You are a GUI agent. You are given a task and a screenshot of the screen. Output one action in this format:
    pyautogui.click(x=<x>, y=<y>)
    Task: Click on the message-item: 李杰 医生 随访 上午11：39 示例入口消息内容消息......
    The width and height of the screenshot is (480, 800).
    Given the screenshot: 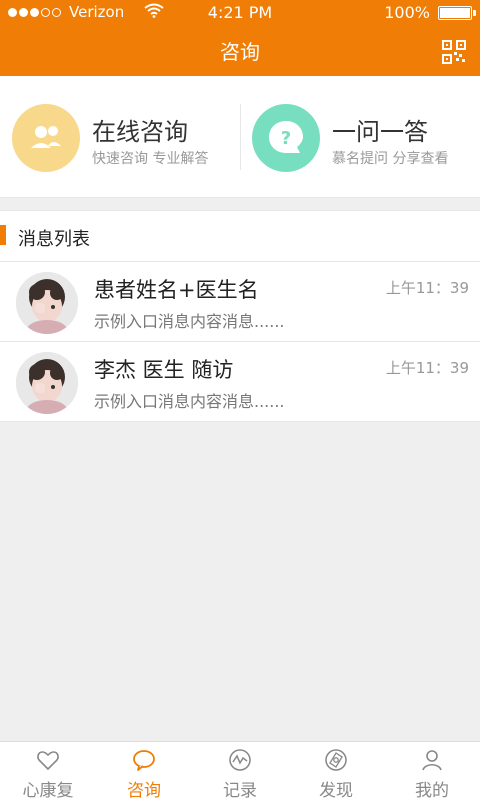 What is the action you would take?
    pyautogui.click(x=240, y=382)
    